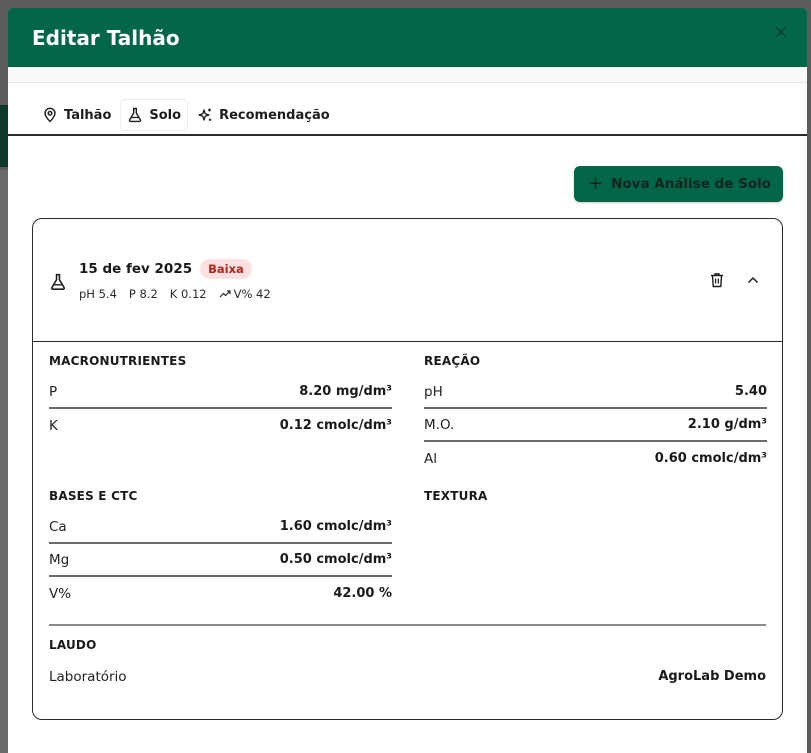  I want to click on detail-row: V% 42.00 %, so click(220, 593).